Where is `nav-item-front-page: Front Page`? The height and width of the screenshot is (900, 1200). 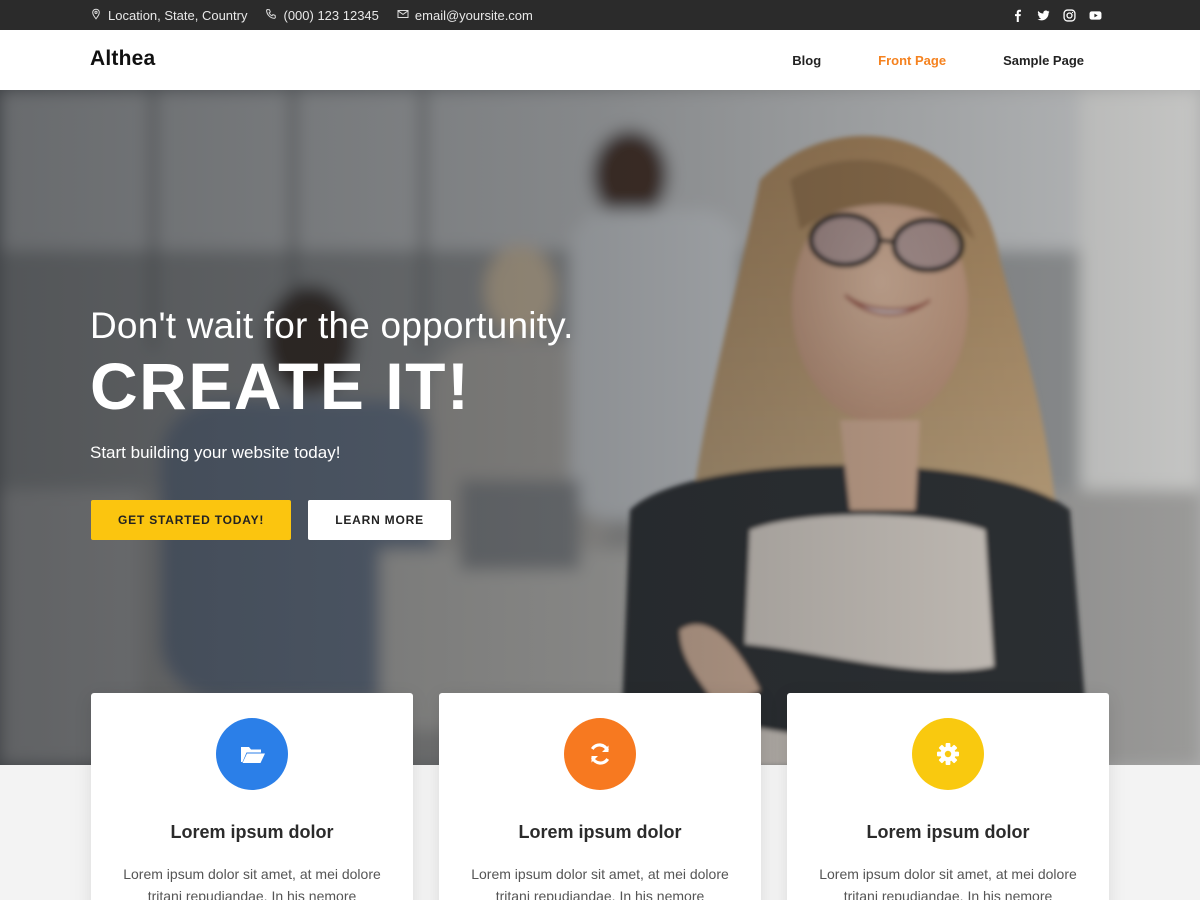 nav-item-front-page: Front Page is located at coordinates (912, 60).